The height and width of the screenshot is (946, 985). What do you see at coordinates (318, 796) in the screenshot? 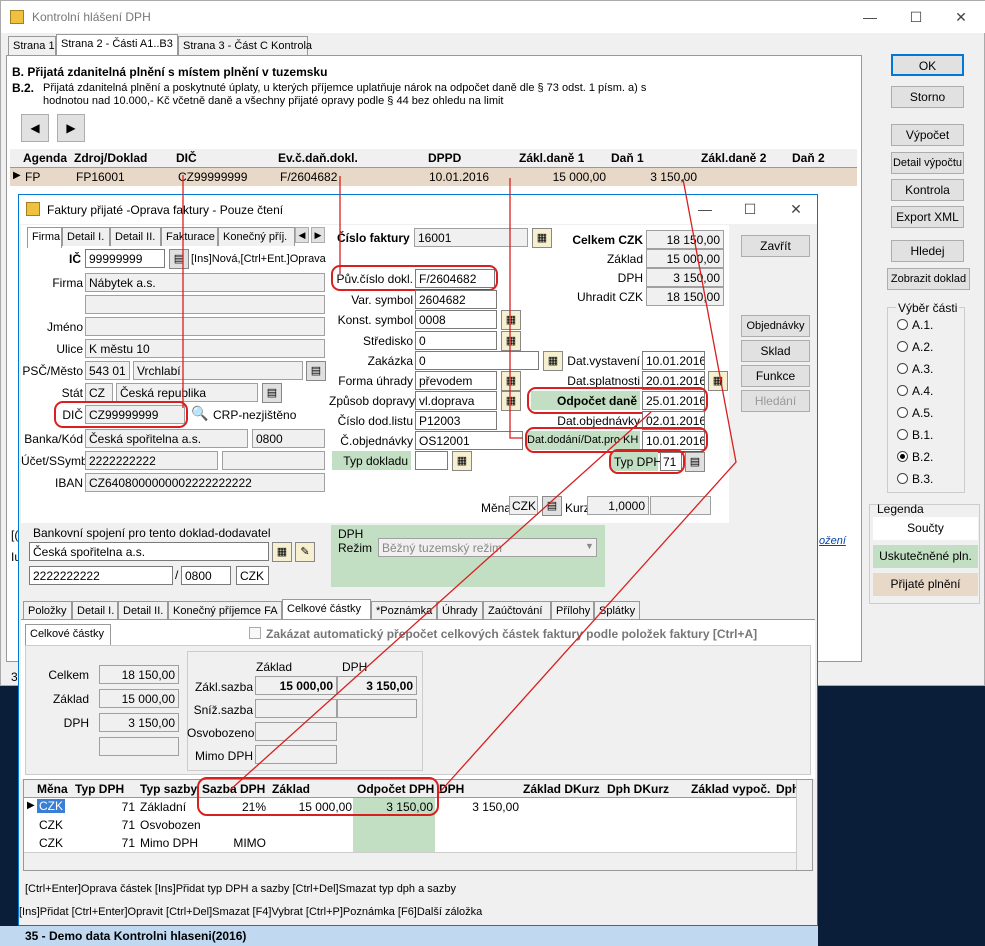
I see `vat-odpocet-highlight` at bounding box center [318, 796].